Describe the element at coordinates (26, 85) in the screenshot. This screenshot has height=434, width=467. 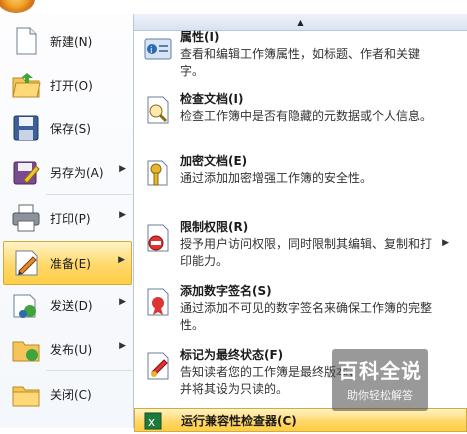
I see `open-folder-icon` at that location.